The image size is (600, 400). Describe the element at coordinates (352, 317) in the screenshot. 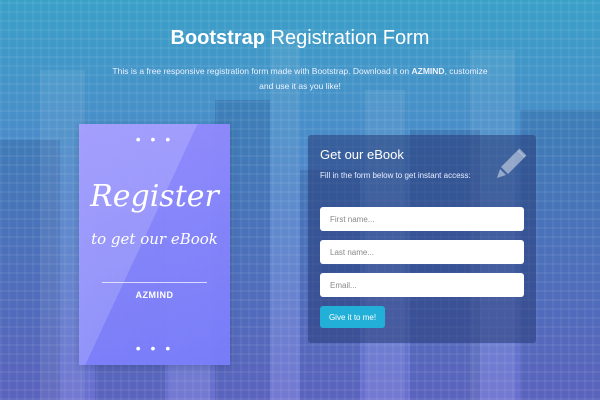

I see `submit-button: Give it to me!` at that location.